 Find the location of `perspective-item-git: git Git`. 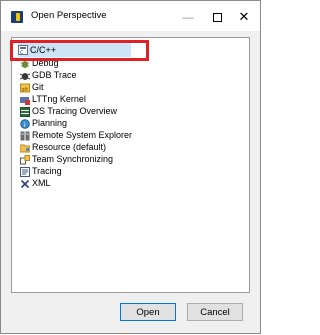

perspective-item-git: git Git is located at coordinates (32, 87).